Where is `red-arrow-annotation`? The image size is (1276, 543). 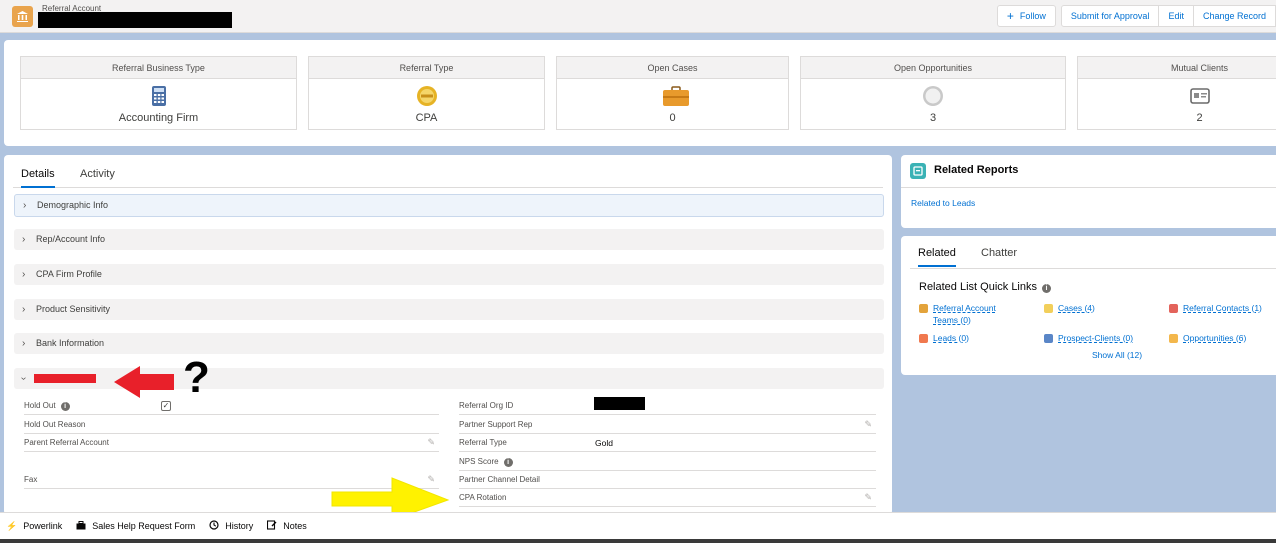 red-arrow-annotation is located at coordinates (144, 382).